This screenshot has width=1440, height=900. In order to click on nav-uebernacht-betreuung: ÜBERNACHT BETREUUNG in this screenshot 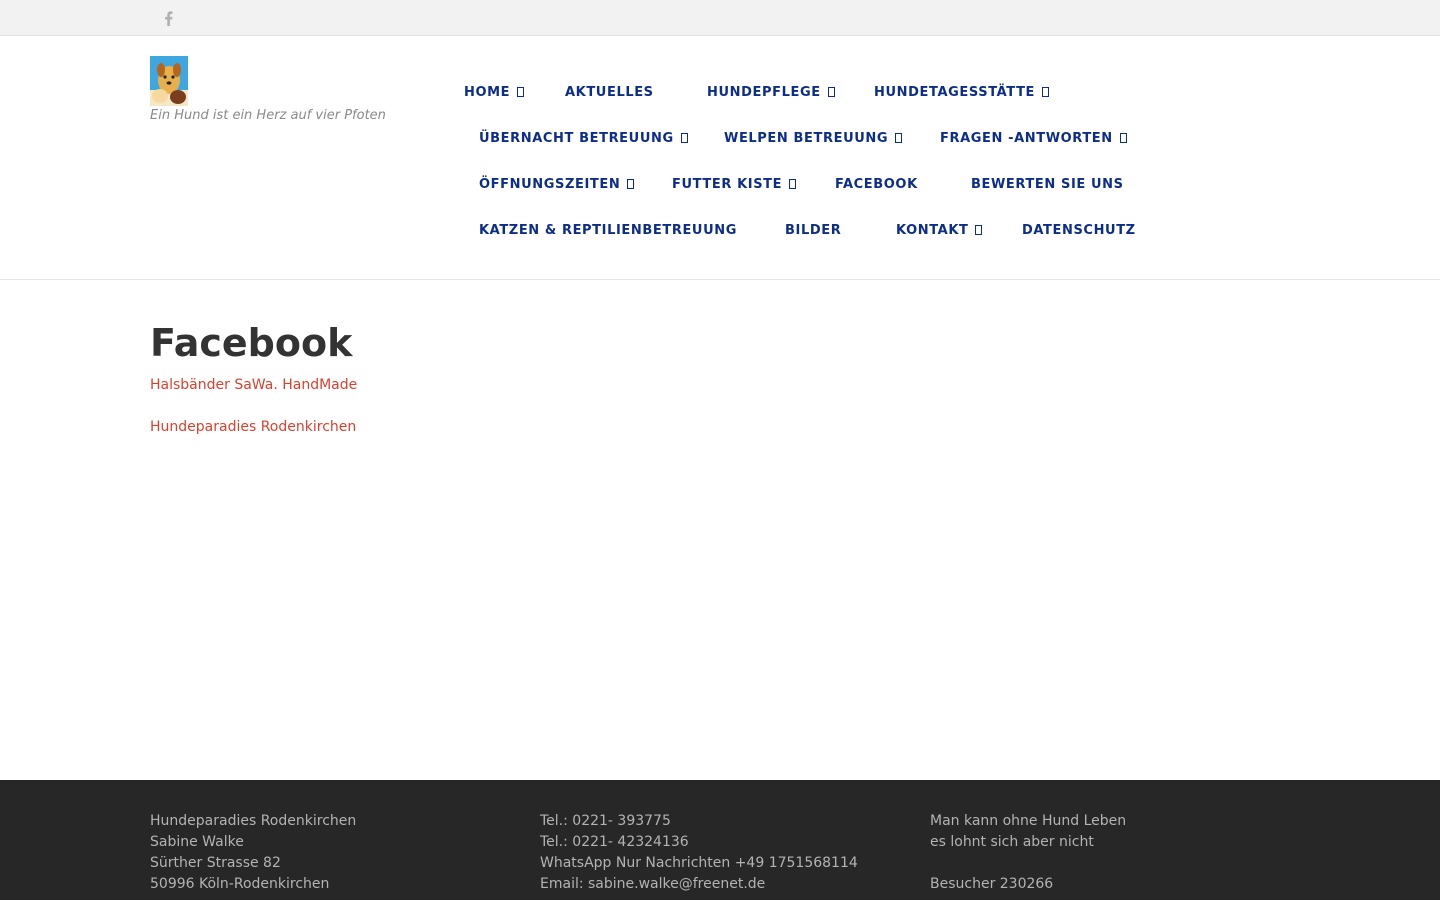, I will do `click(583, 138)`.